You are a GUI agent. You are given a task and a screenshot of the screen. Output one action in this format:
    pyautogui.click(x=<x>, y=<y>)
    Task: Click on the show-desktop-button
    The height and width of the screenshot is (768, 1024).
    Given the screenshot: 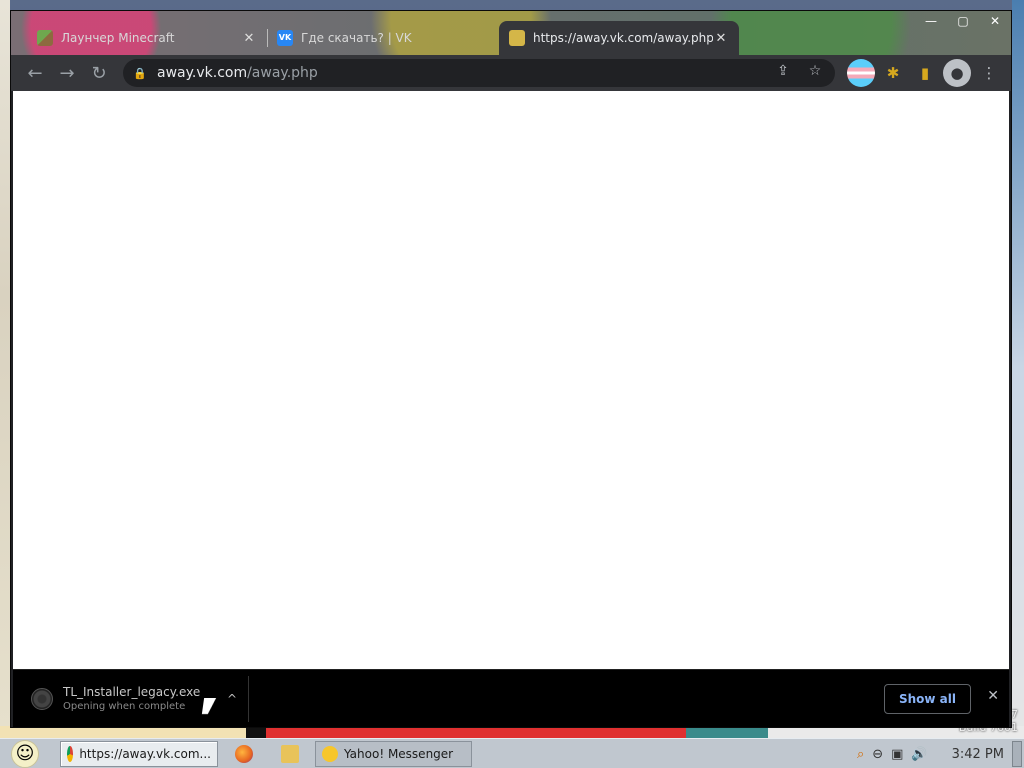 What is the action you would take?
    pyautogui.click(x=1017, y=754)
    